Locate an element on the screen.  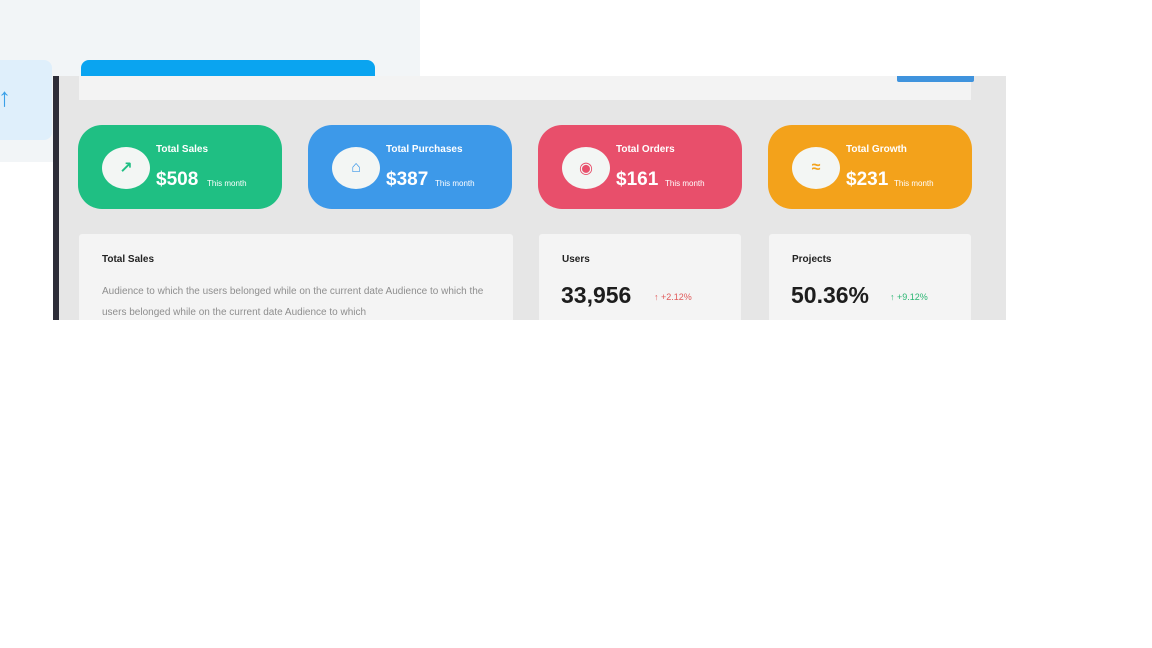
panel-title: Total Sales is located at coordinates (128, 259).